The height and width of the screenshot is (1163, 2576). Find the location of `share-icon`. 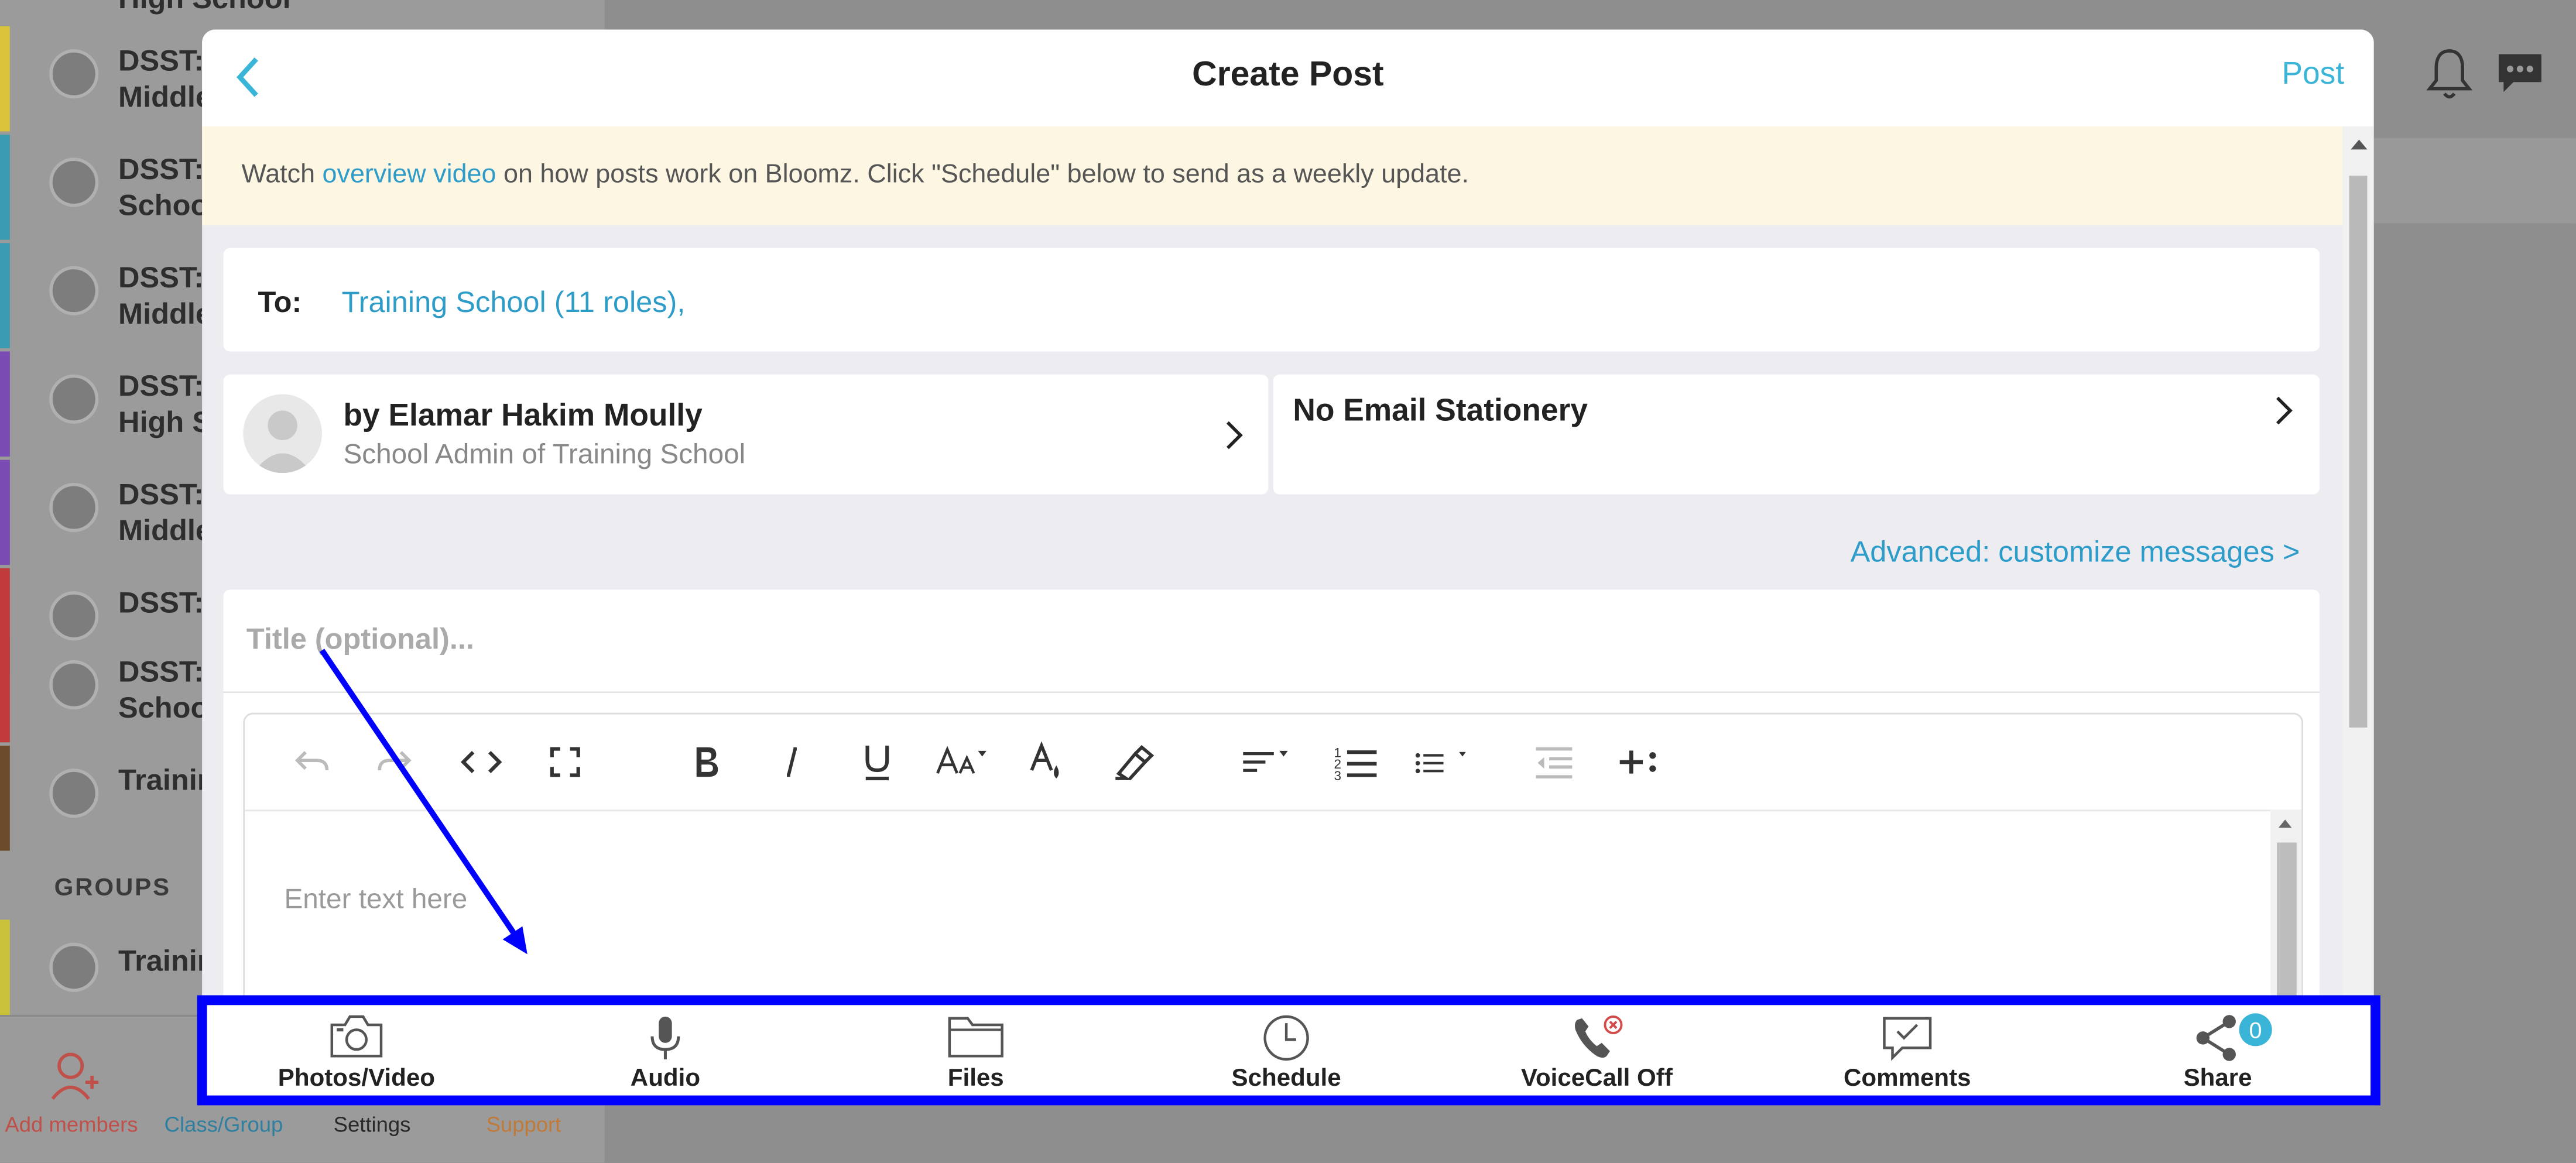

share-icon is located at coordinates (2216, 1038).